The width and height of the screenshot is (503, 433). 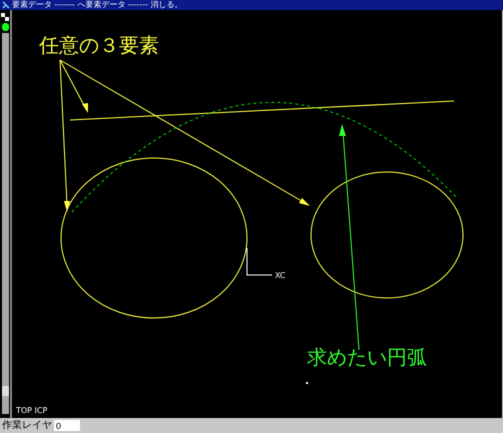 What do you see at coordinates (32, 410) in the screenshot?
I see `view-label: TOP ICP` at bounding box center [32, 410].